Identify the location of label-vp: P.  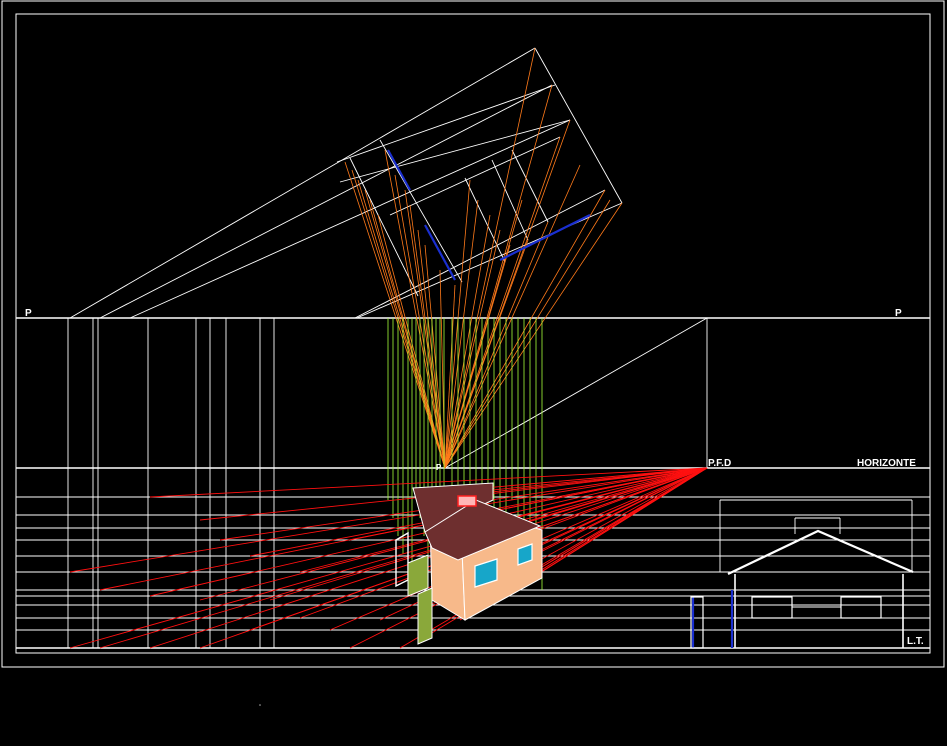
(439, 467).